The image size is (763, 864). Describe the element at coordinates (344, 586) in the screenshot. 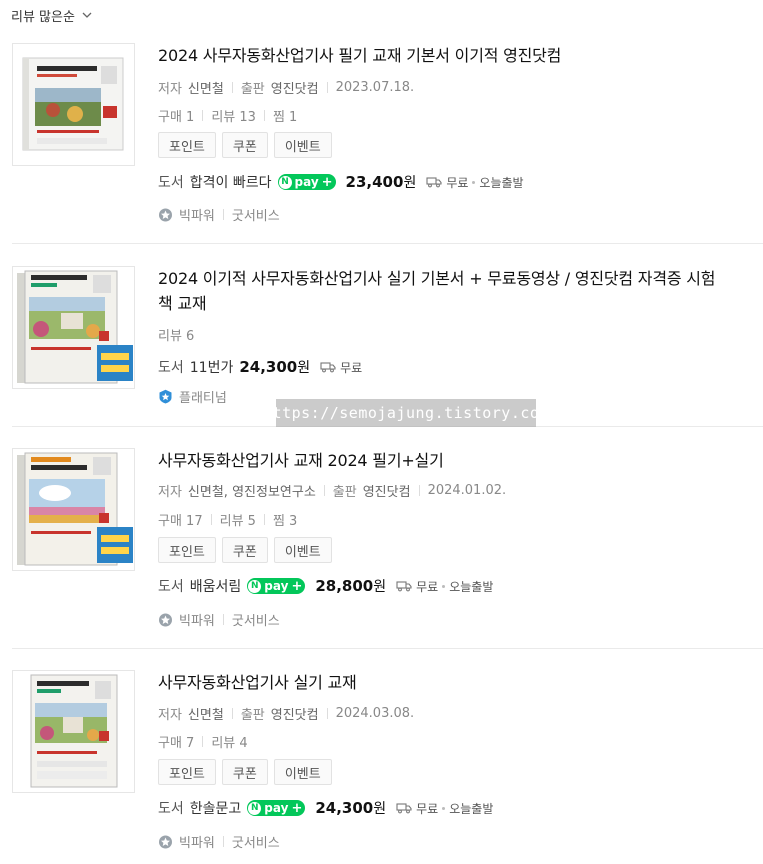

I see `price: 28,800` at that location.